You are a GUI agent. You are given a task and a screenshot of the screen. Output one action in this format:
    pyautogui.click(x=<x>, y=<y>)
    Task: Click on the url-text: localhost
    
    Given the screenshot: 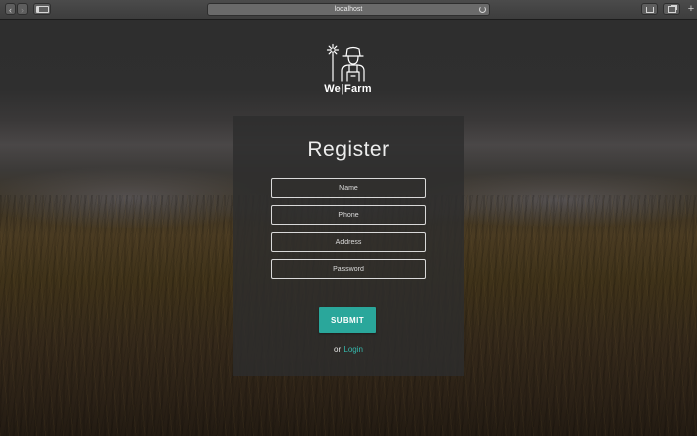 What is the action you would take?
    pyautogui.click(x=348, y=9)
    